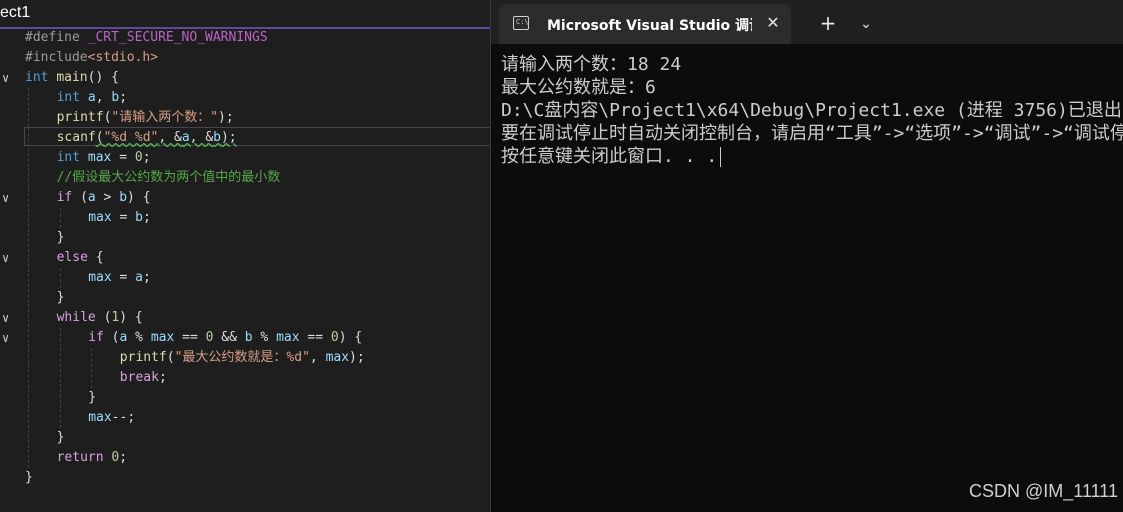 The height and width of the screenshot is (512, 1123). I want to click on console-icon-label: C:\, so click(522, 22).